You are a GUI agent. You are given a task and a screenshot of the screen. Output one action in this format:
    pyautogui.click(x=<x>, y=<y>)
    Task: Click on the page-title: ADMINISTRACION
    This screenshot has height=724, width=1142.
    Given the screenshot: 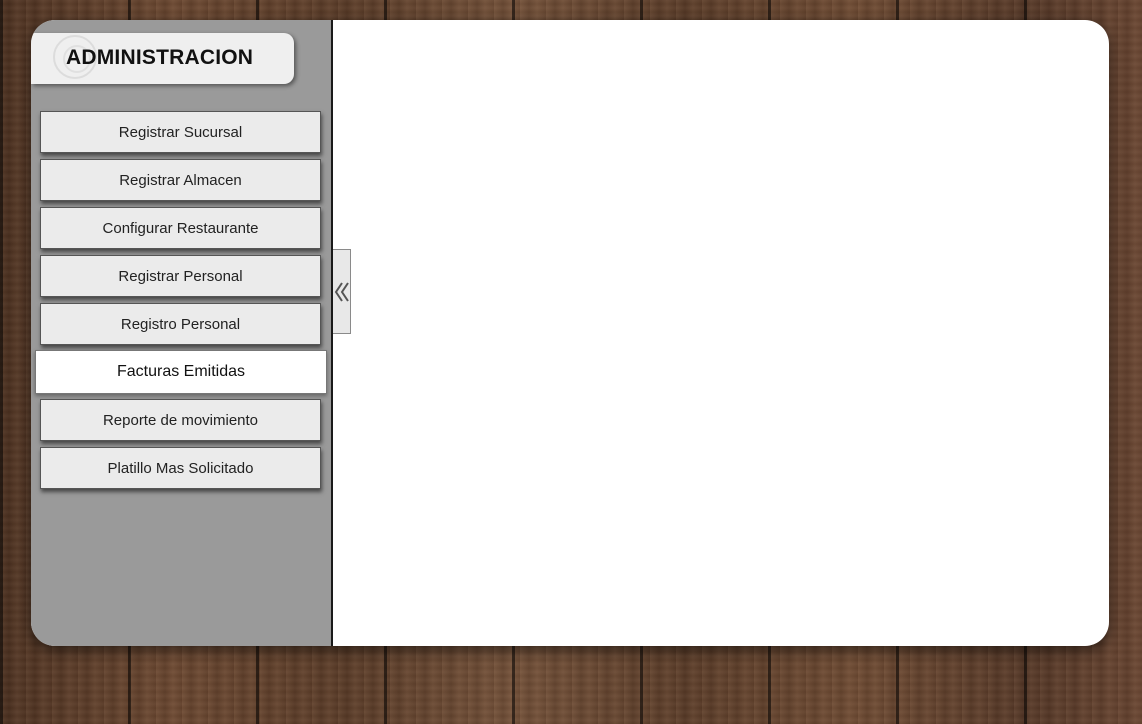 What is the action you would take?
    pyautogui.click(x=160, y=57)
    